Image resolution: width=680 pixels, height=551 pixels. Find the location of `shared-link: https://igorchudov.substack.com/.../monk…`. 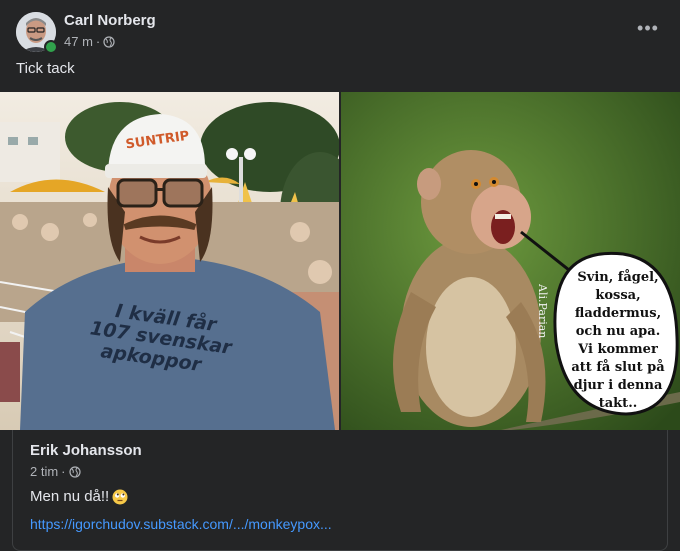

shared-link: https://igorchudov.substack.com/.../monk… is located at coordinates (181, 524).